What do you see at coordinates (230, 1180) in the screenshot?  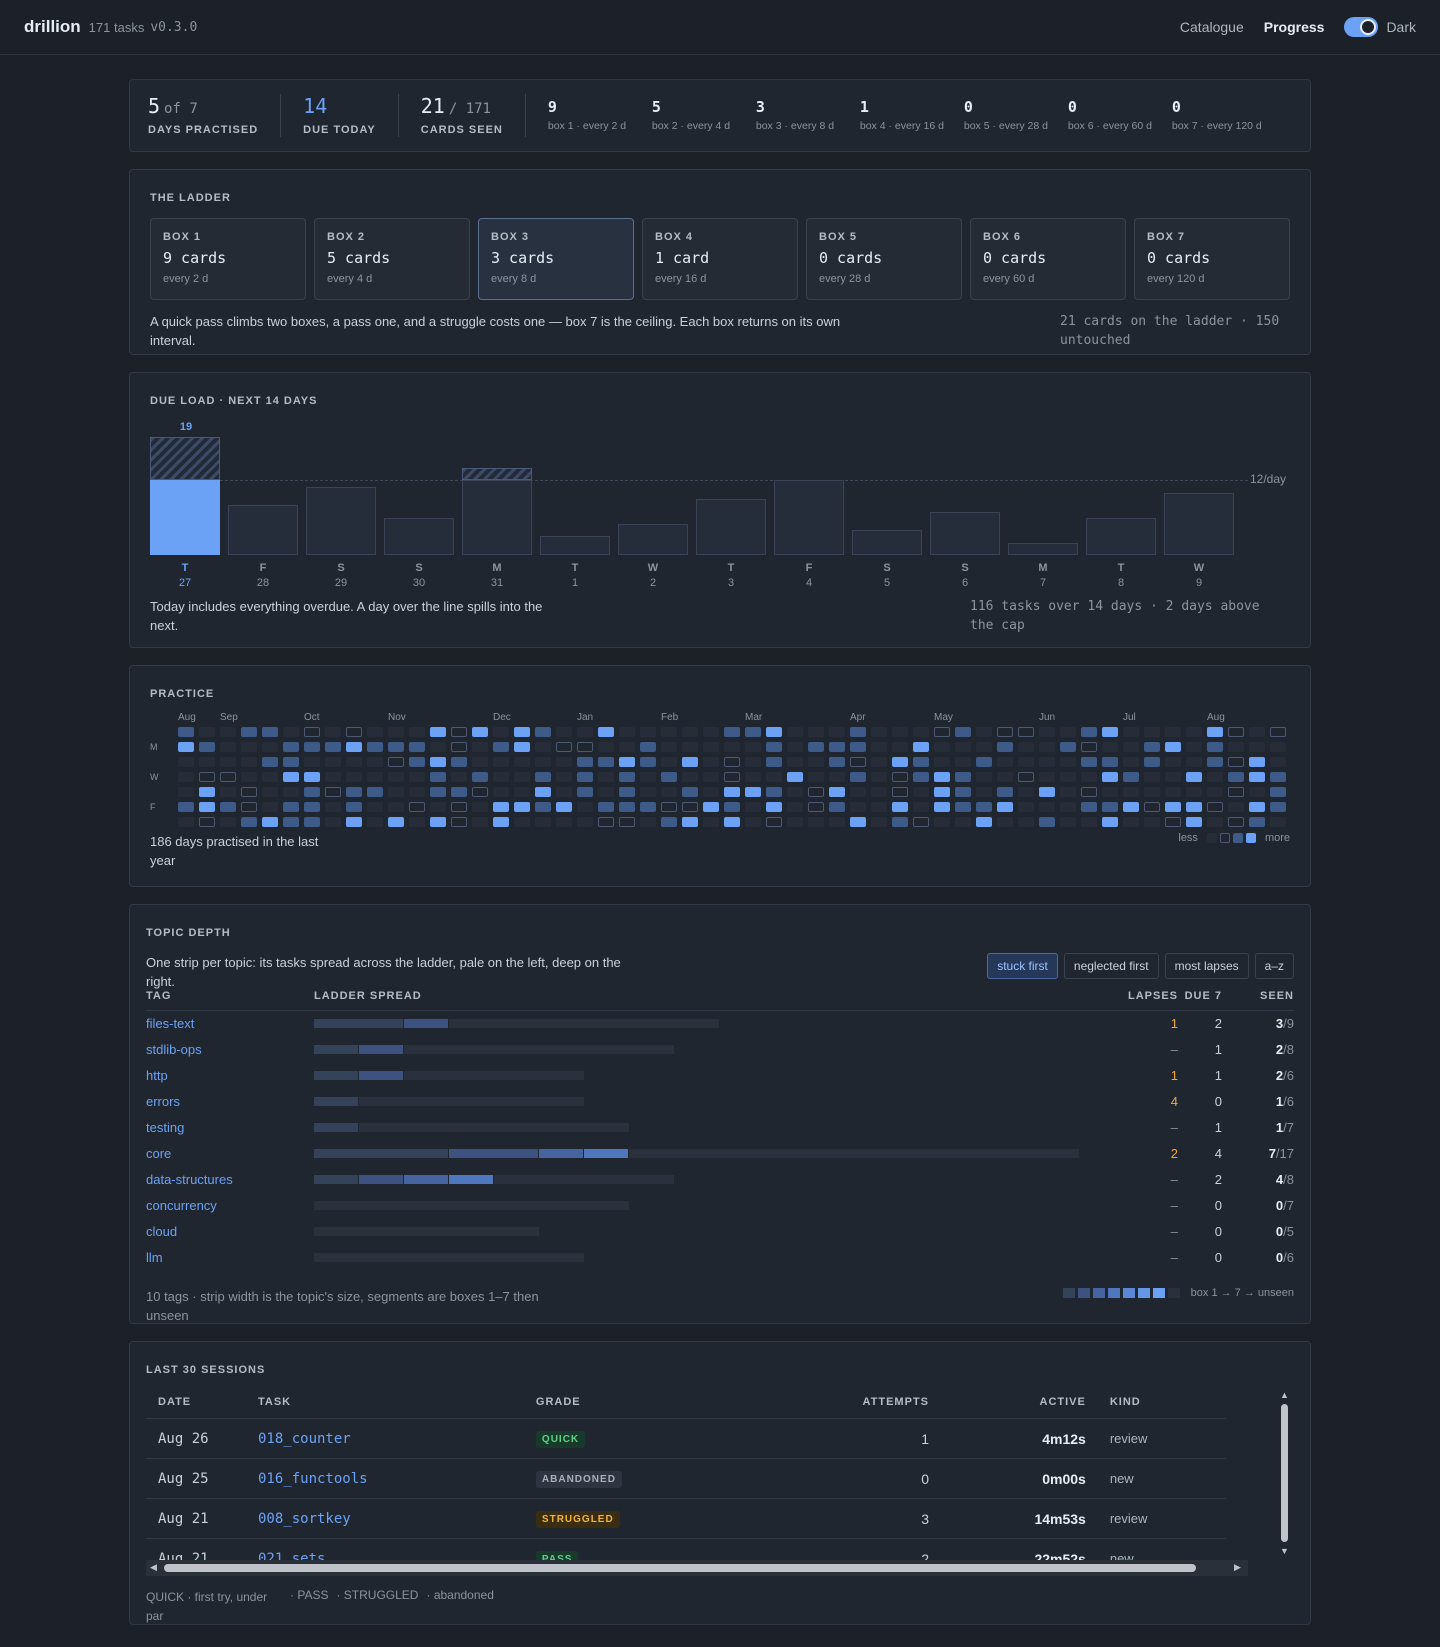 I see `topic-tag: data-structures` at bounding box center [230, 1180].